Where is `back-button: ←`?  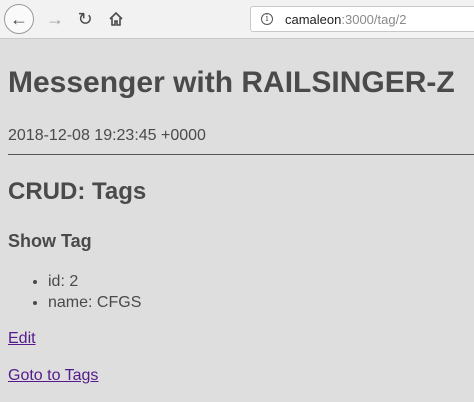 back-button: ← is located at coordinates (19, 19).